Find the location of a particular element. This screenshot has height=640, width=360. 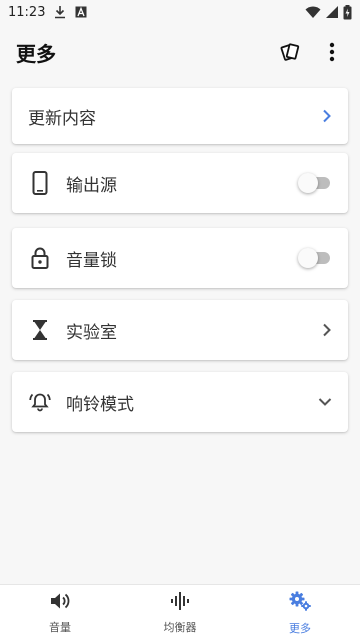

setting-label: 音量锁 is located at coordinates (91, 260).